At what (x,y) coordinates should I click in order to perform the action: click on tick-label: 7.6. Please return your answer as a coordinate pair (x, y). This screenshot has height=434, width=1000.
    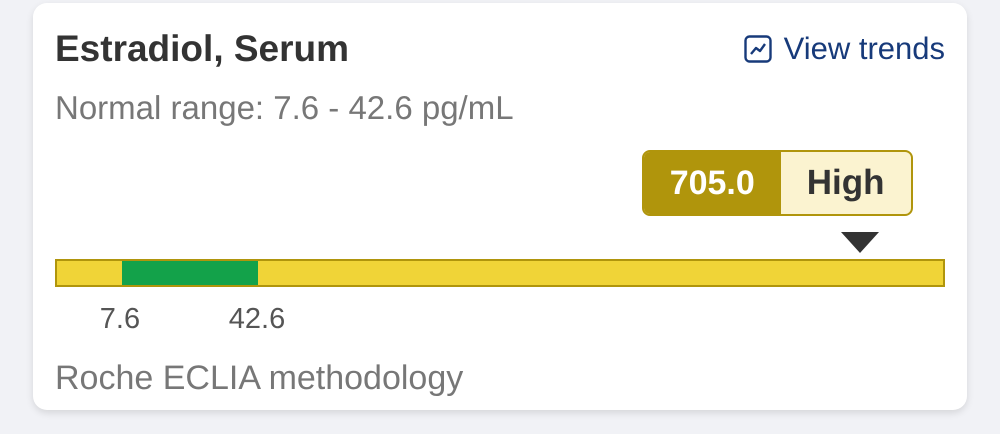
    Looking at the image, I should click on (120, 319).